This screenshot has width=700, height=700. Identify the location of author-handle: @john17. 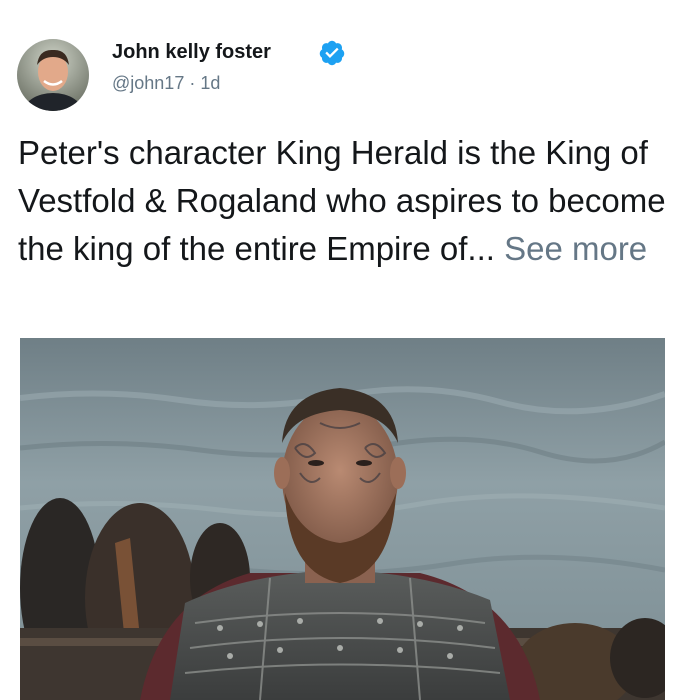
(148, 83).